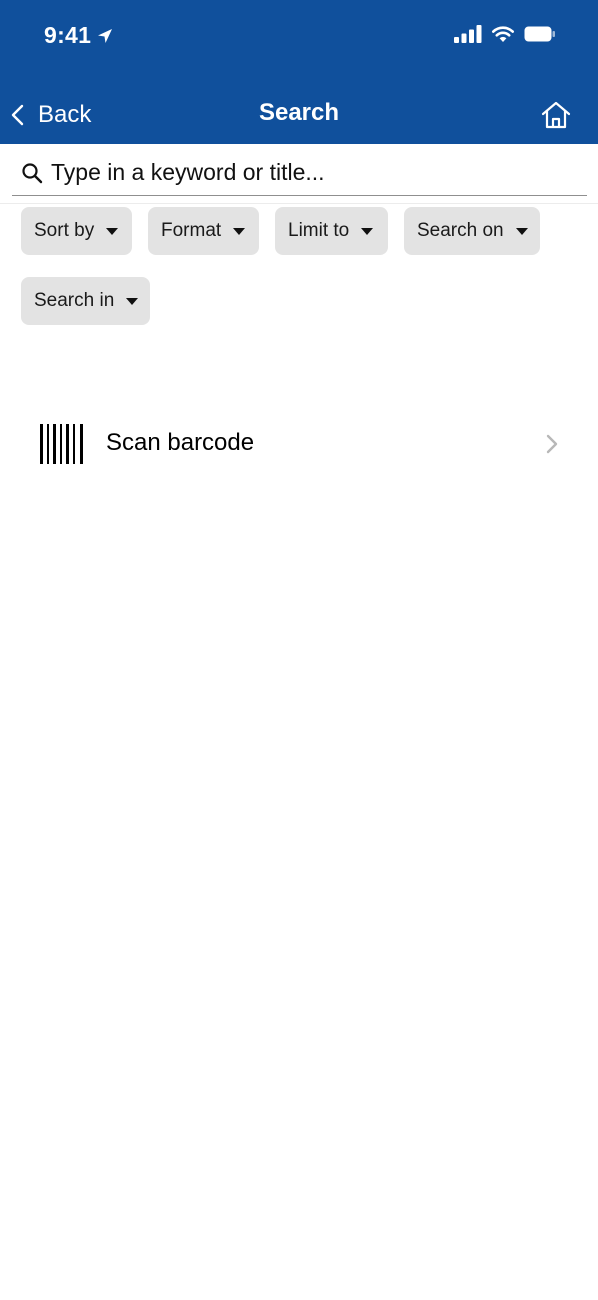 The width and height of the screenshot is (598, 1300). I want to click on sort-by-label: Sort by, so click(64, 230).